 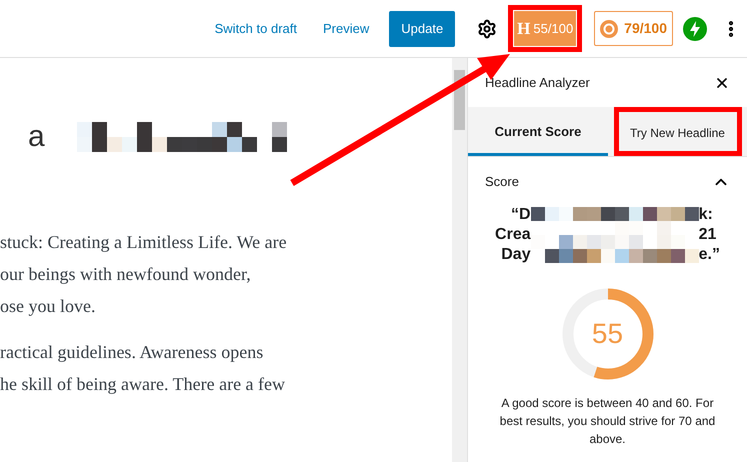 What do you see at coordinates (144, 242) in the screenshot?
I see `paragraph-line: stuck: Creating a Limitless Life. We are` at bounding box center [144, 242].